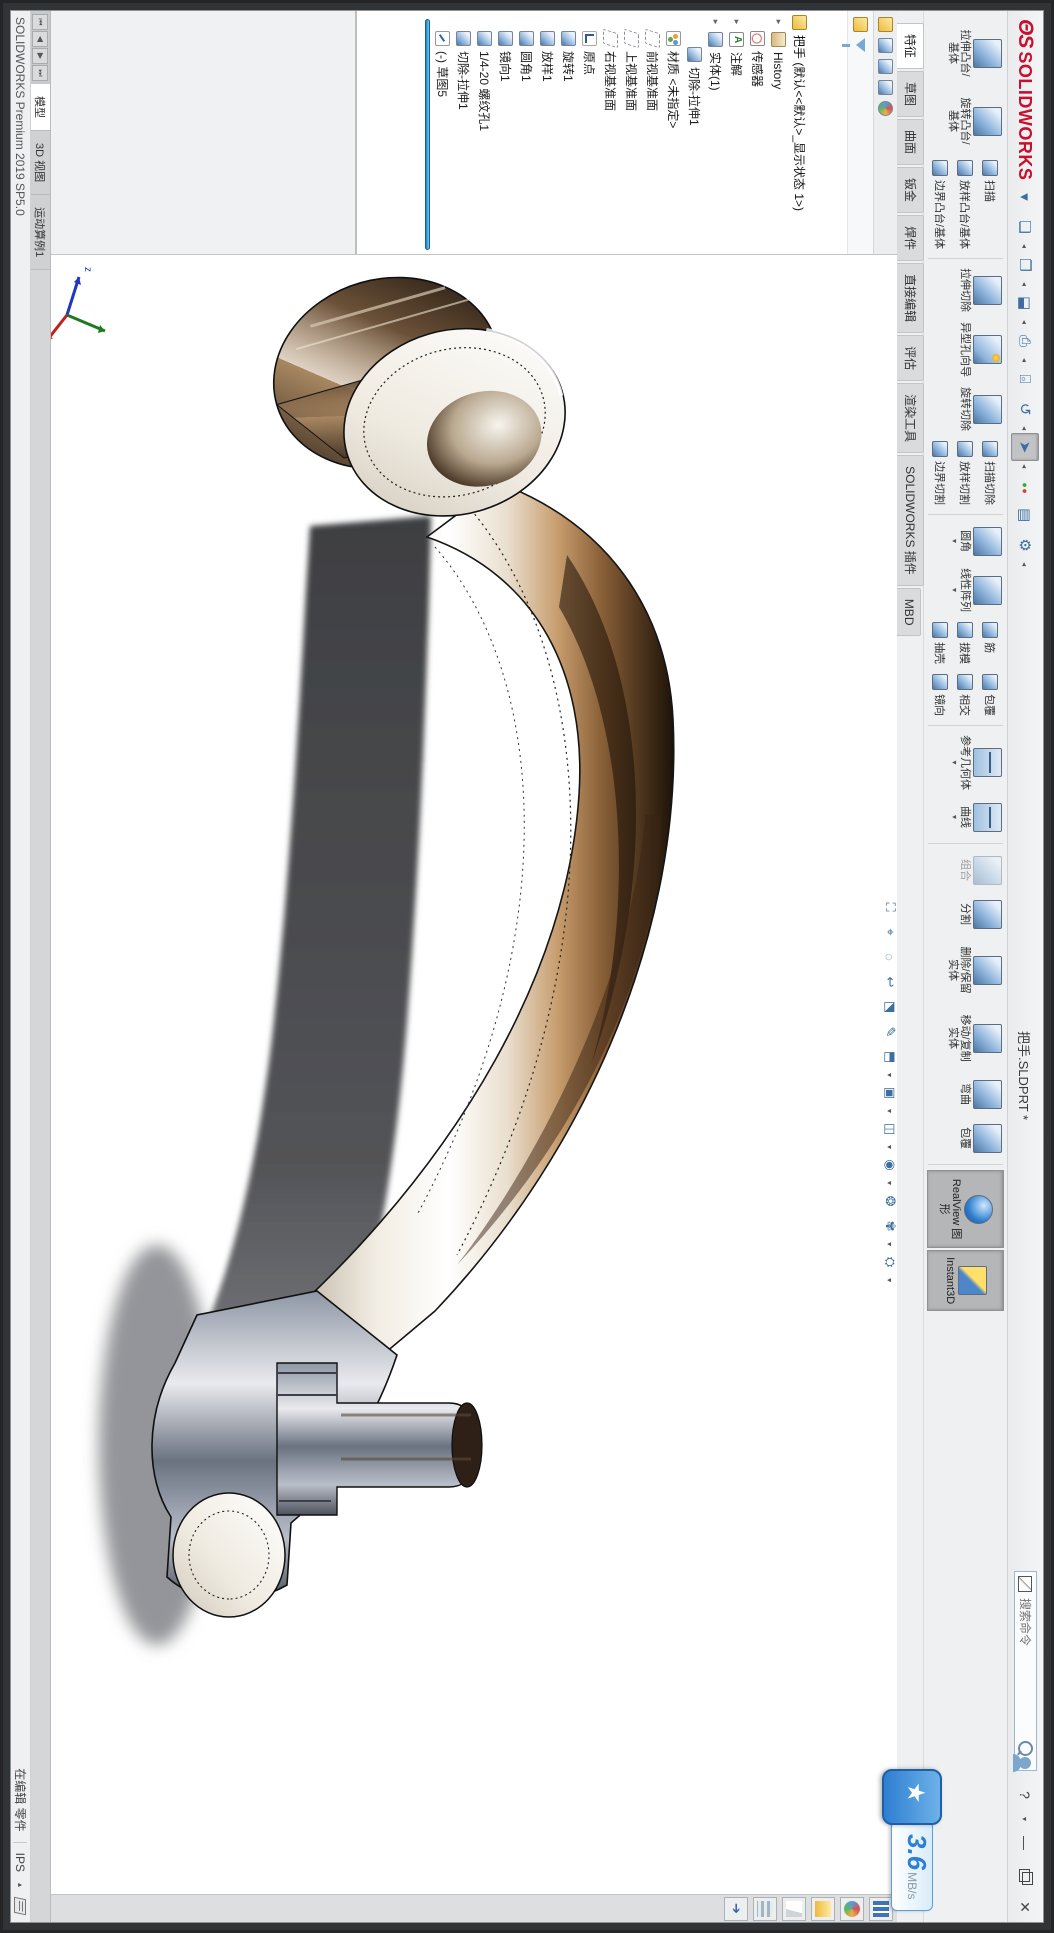 Image resolution: width=1054 pixels, height=1933 pixels. Describe the element at coordinates (736, 132) in the screenshot. I see `tree-item: ▸ 注解` at that location.